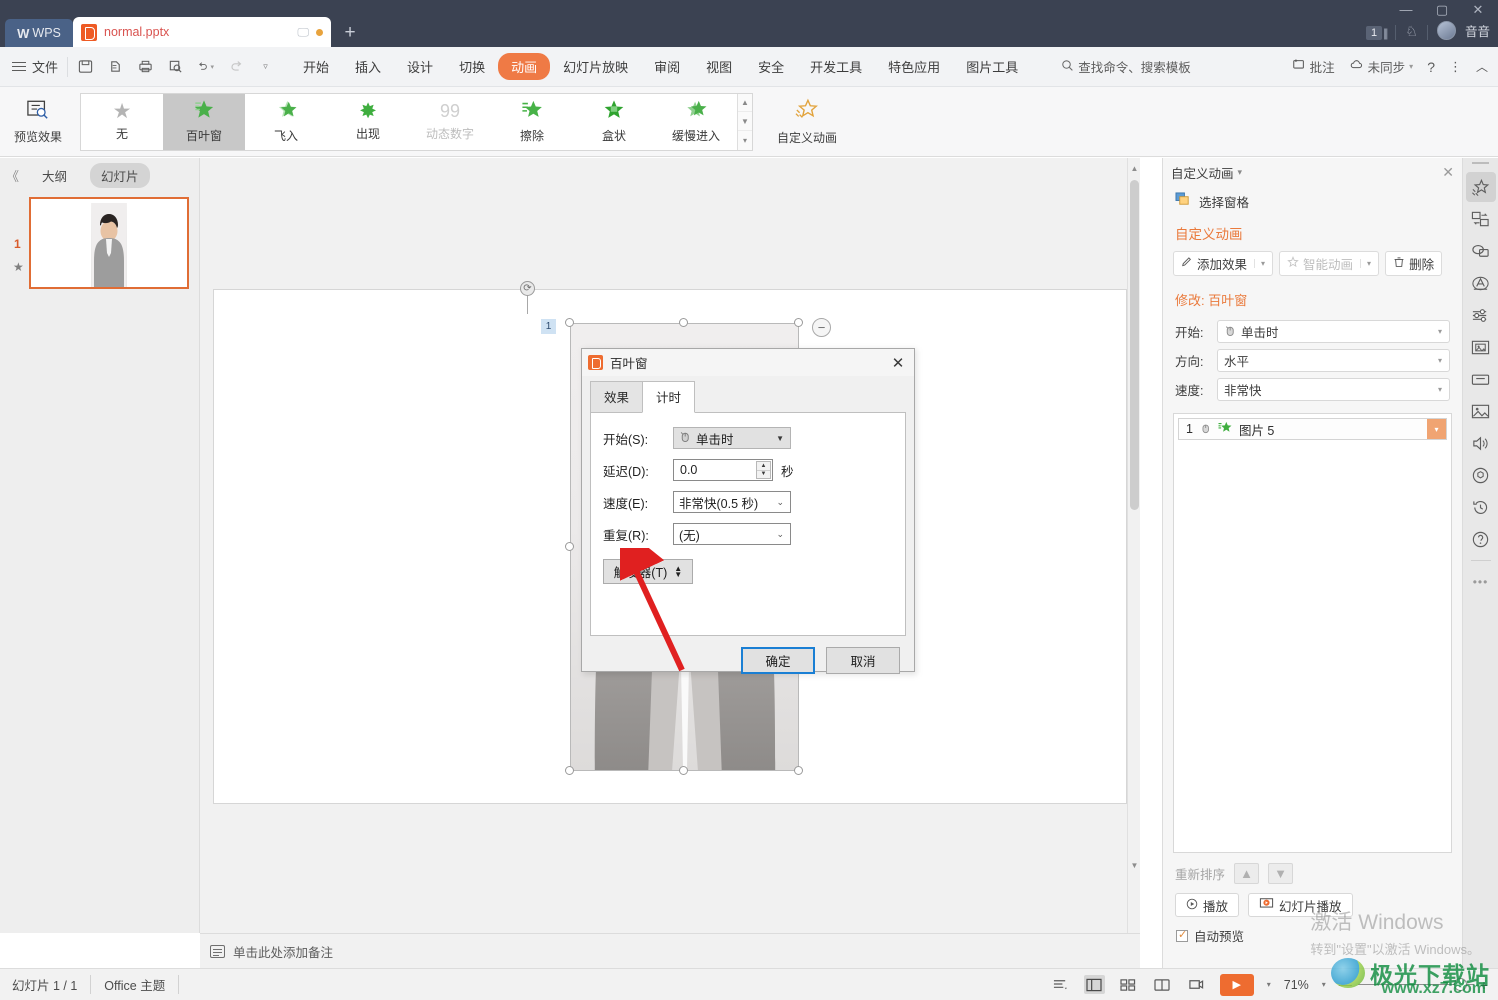 The height and width of the screenshot is (1000, 1498). I want to click on undo-icon: ▾, so click(205, 66).